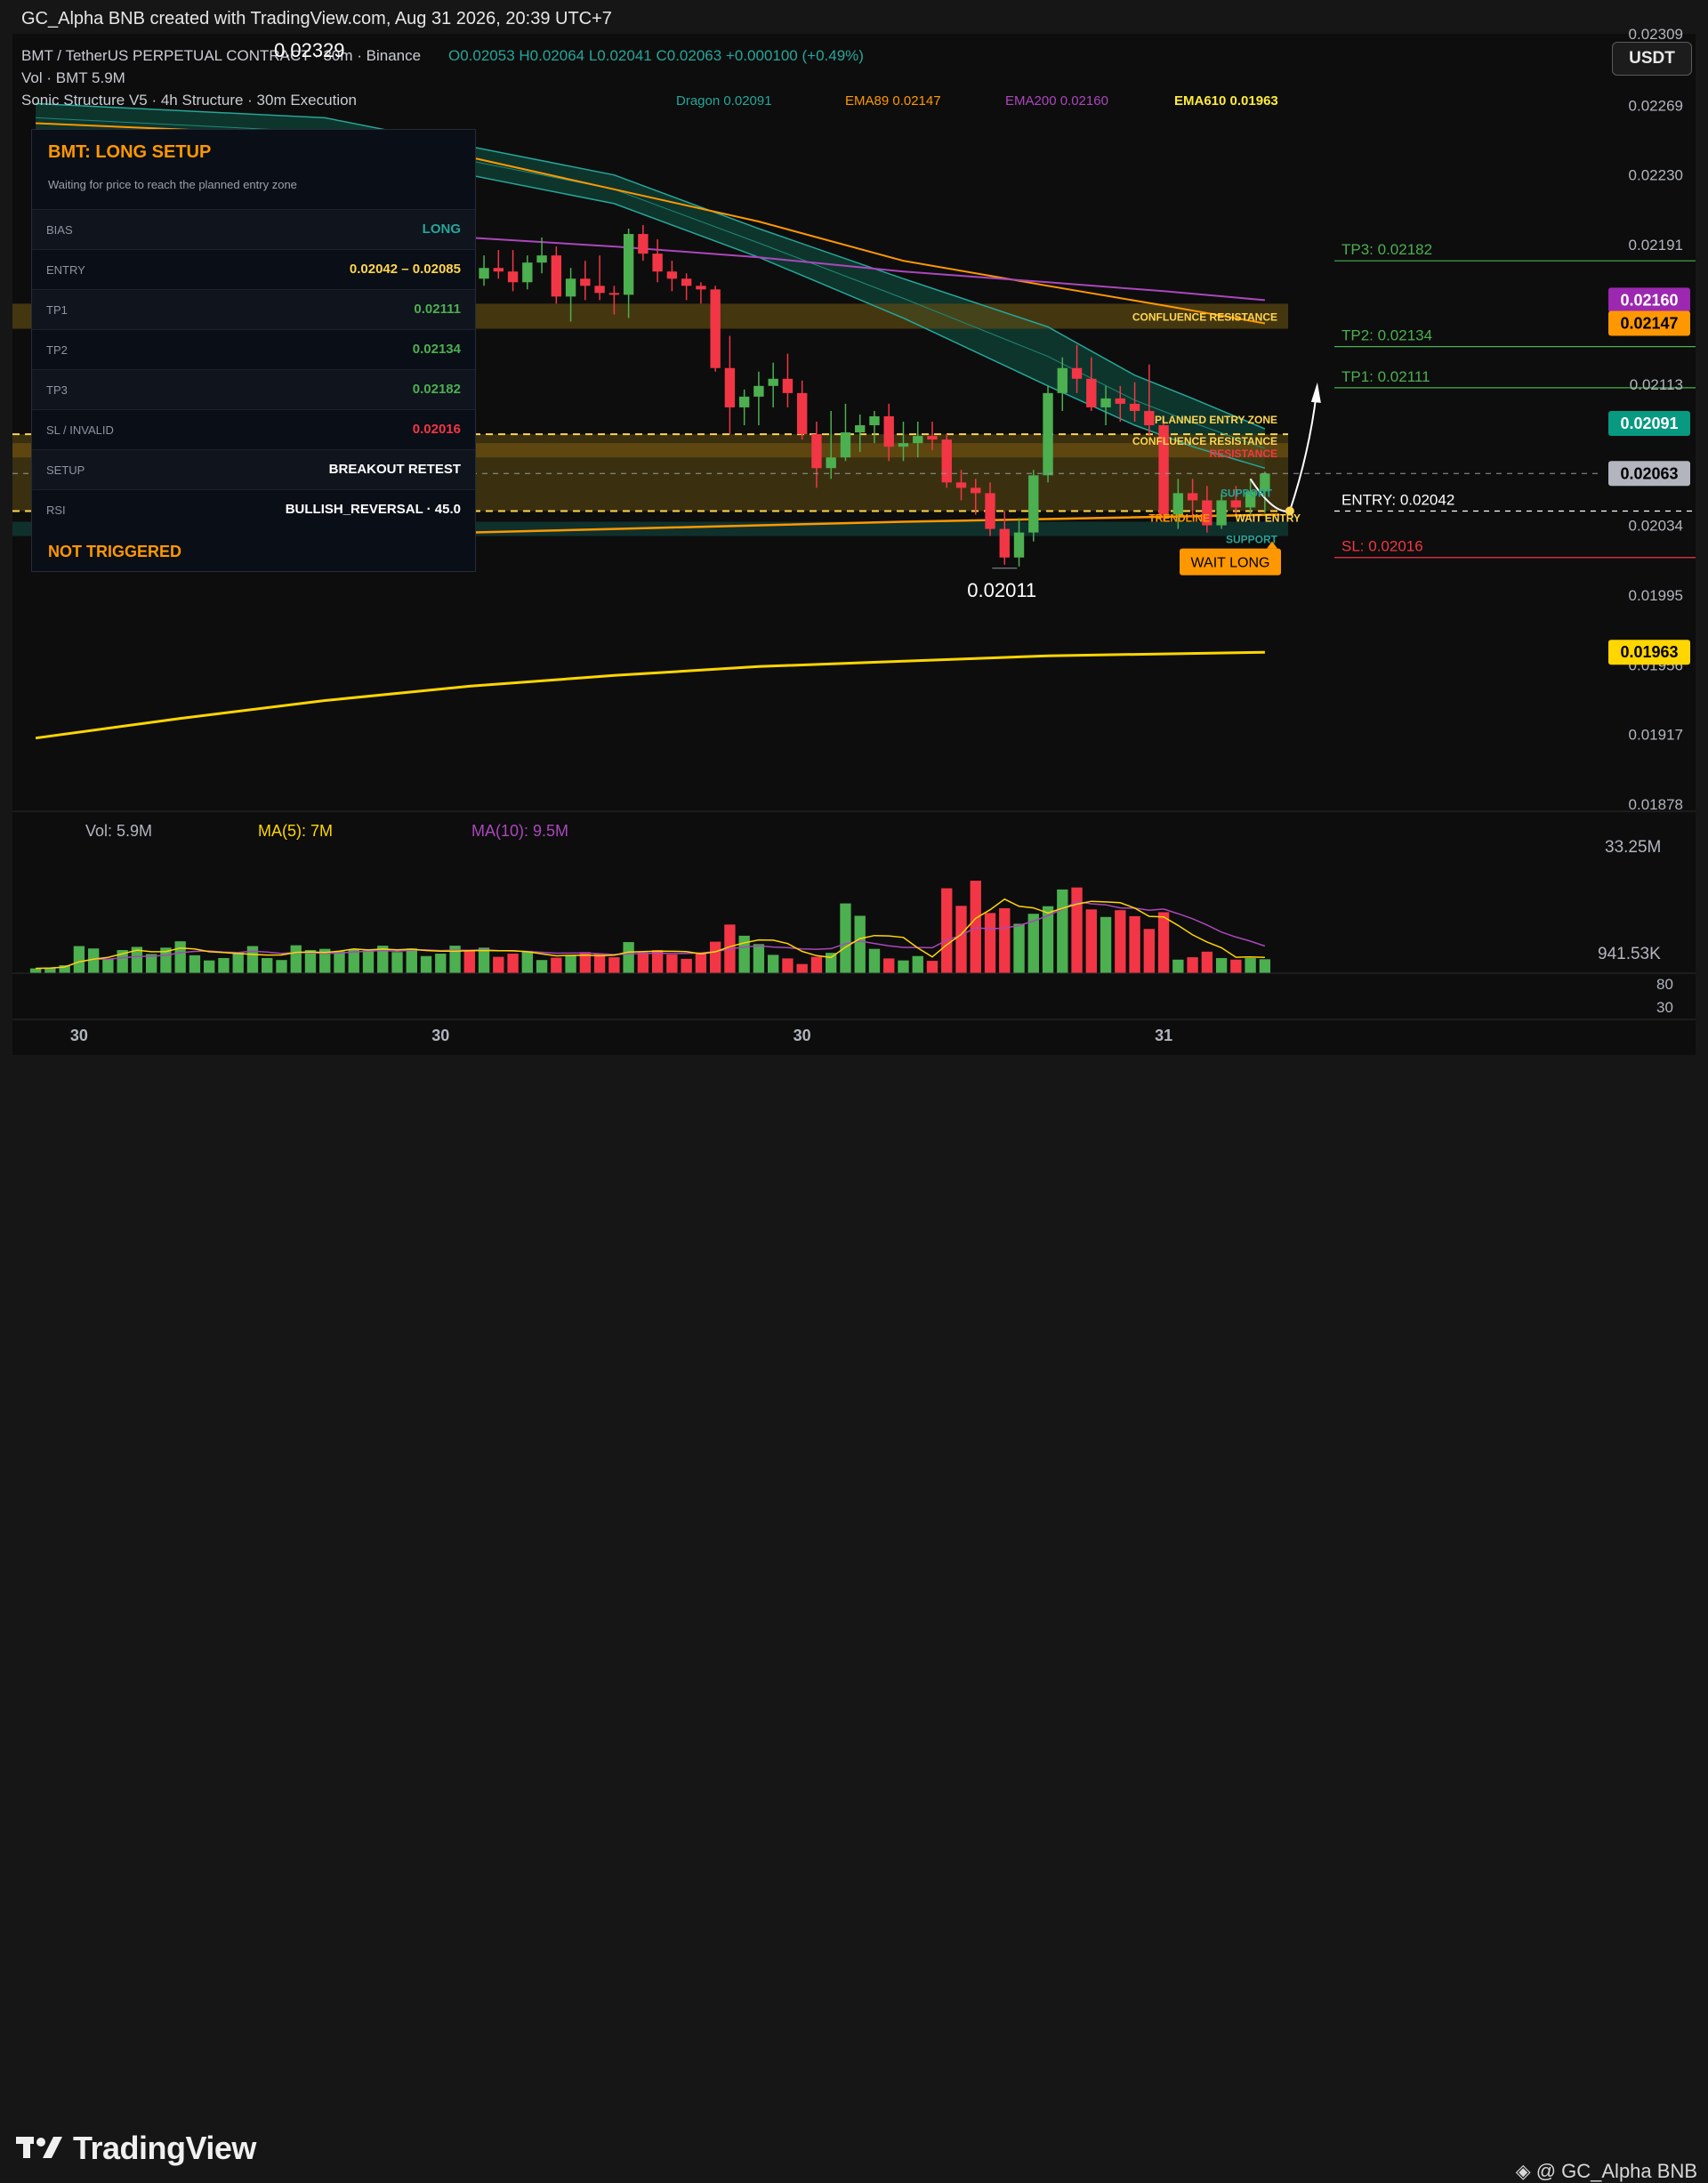  Describe the element at coordinates (1386, 335) in the screenshot. I see `target-label-1: TP2: 0.02134` at that location.